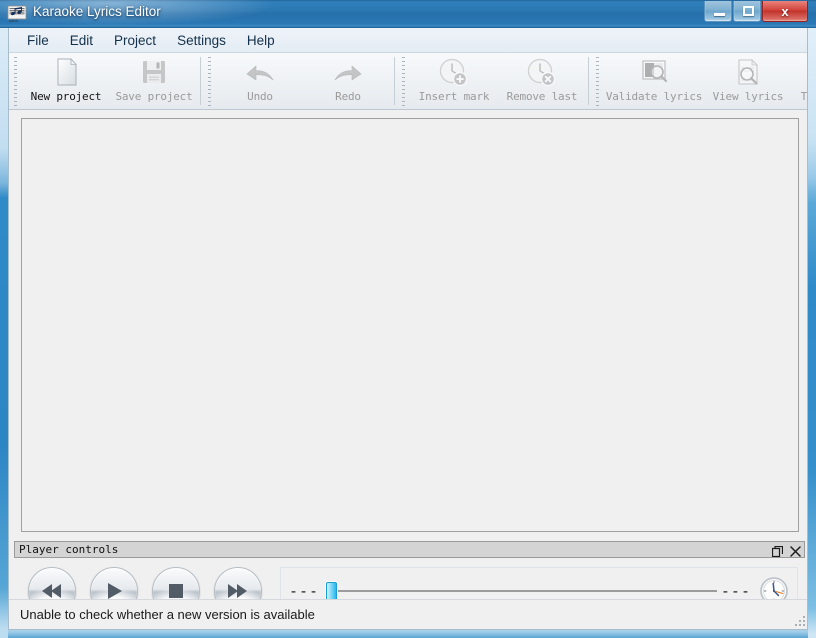  What do you see at coordinates (81, 40) in the screenshot?
I see `menu-edit: Edit` at bounding box center [81, 40].